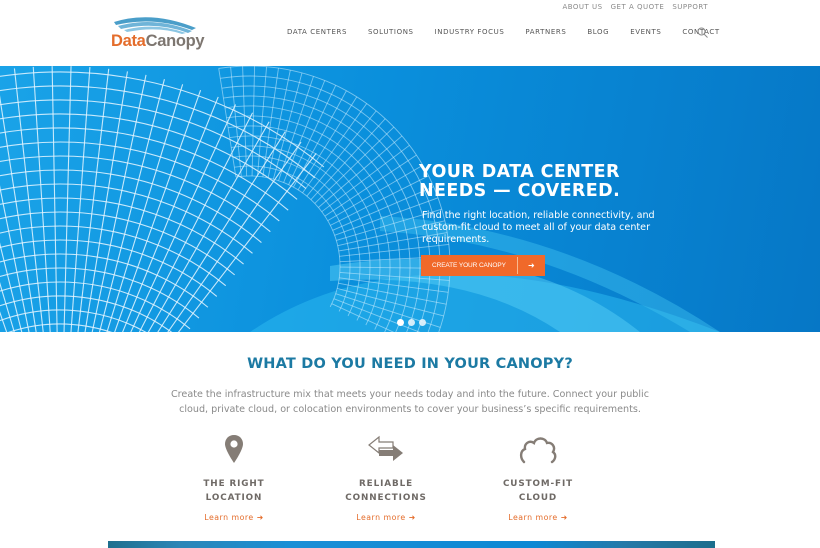  I want to click on section-title: WHAT DO YOU NEED IN YOUR CANOPY?, so click(410, 364).